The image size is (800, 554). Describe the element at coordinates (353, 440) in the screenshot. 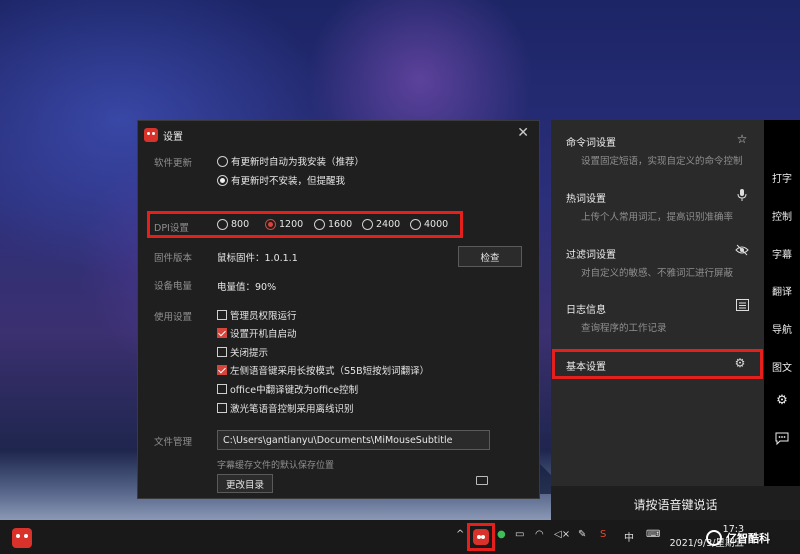

I see `save-path-input` at that location.